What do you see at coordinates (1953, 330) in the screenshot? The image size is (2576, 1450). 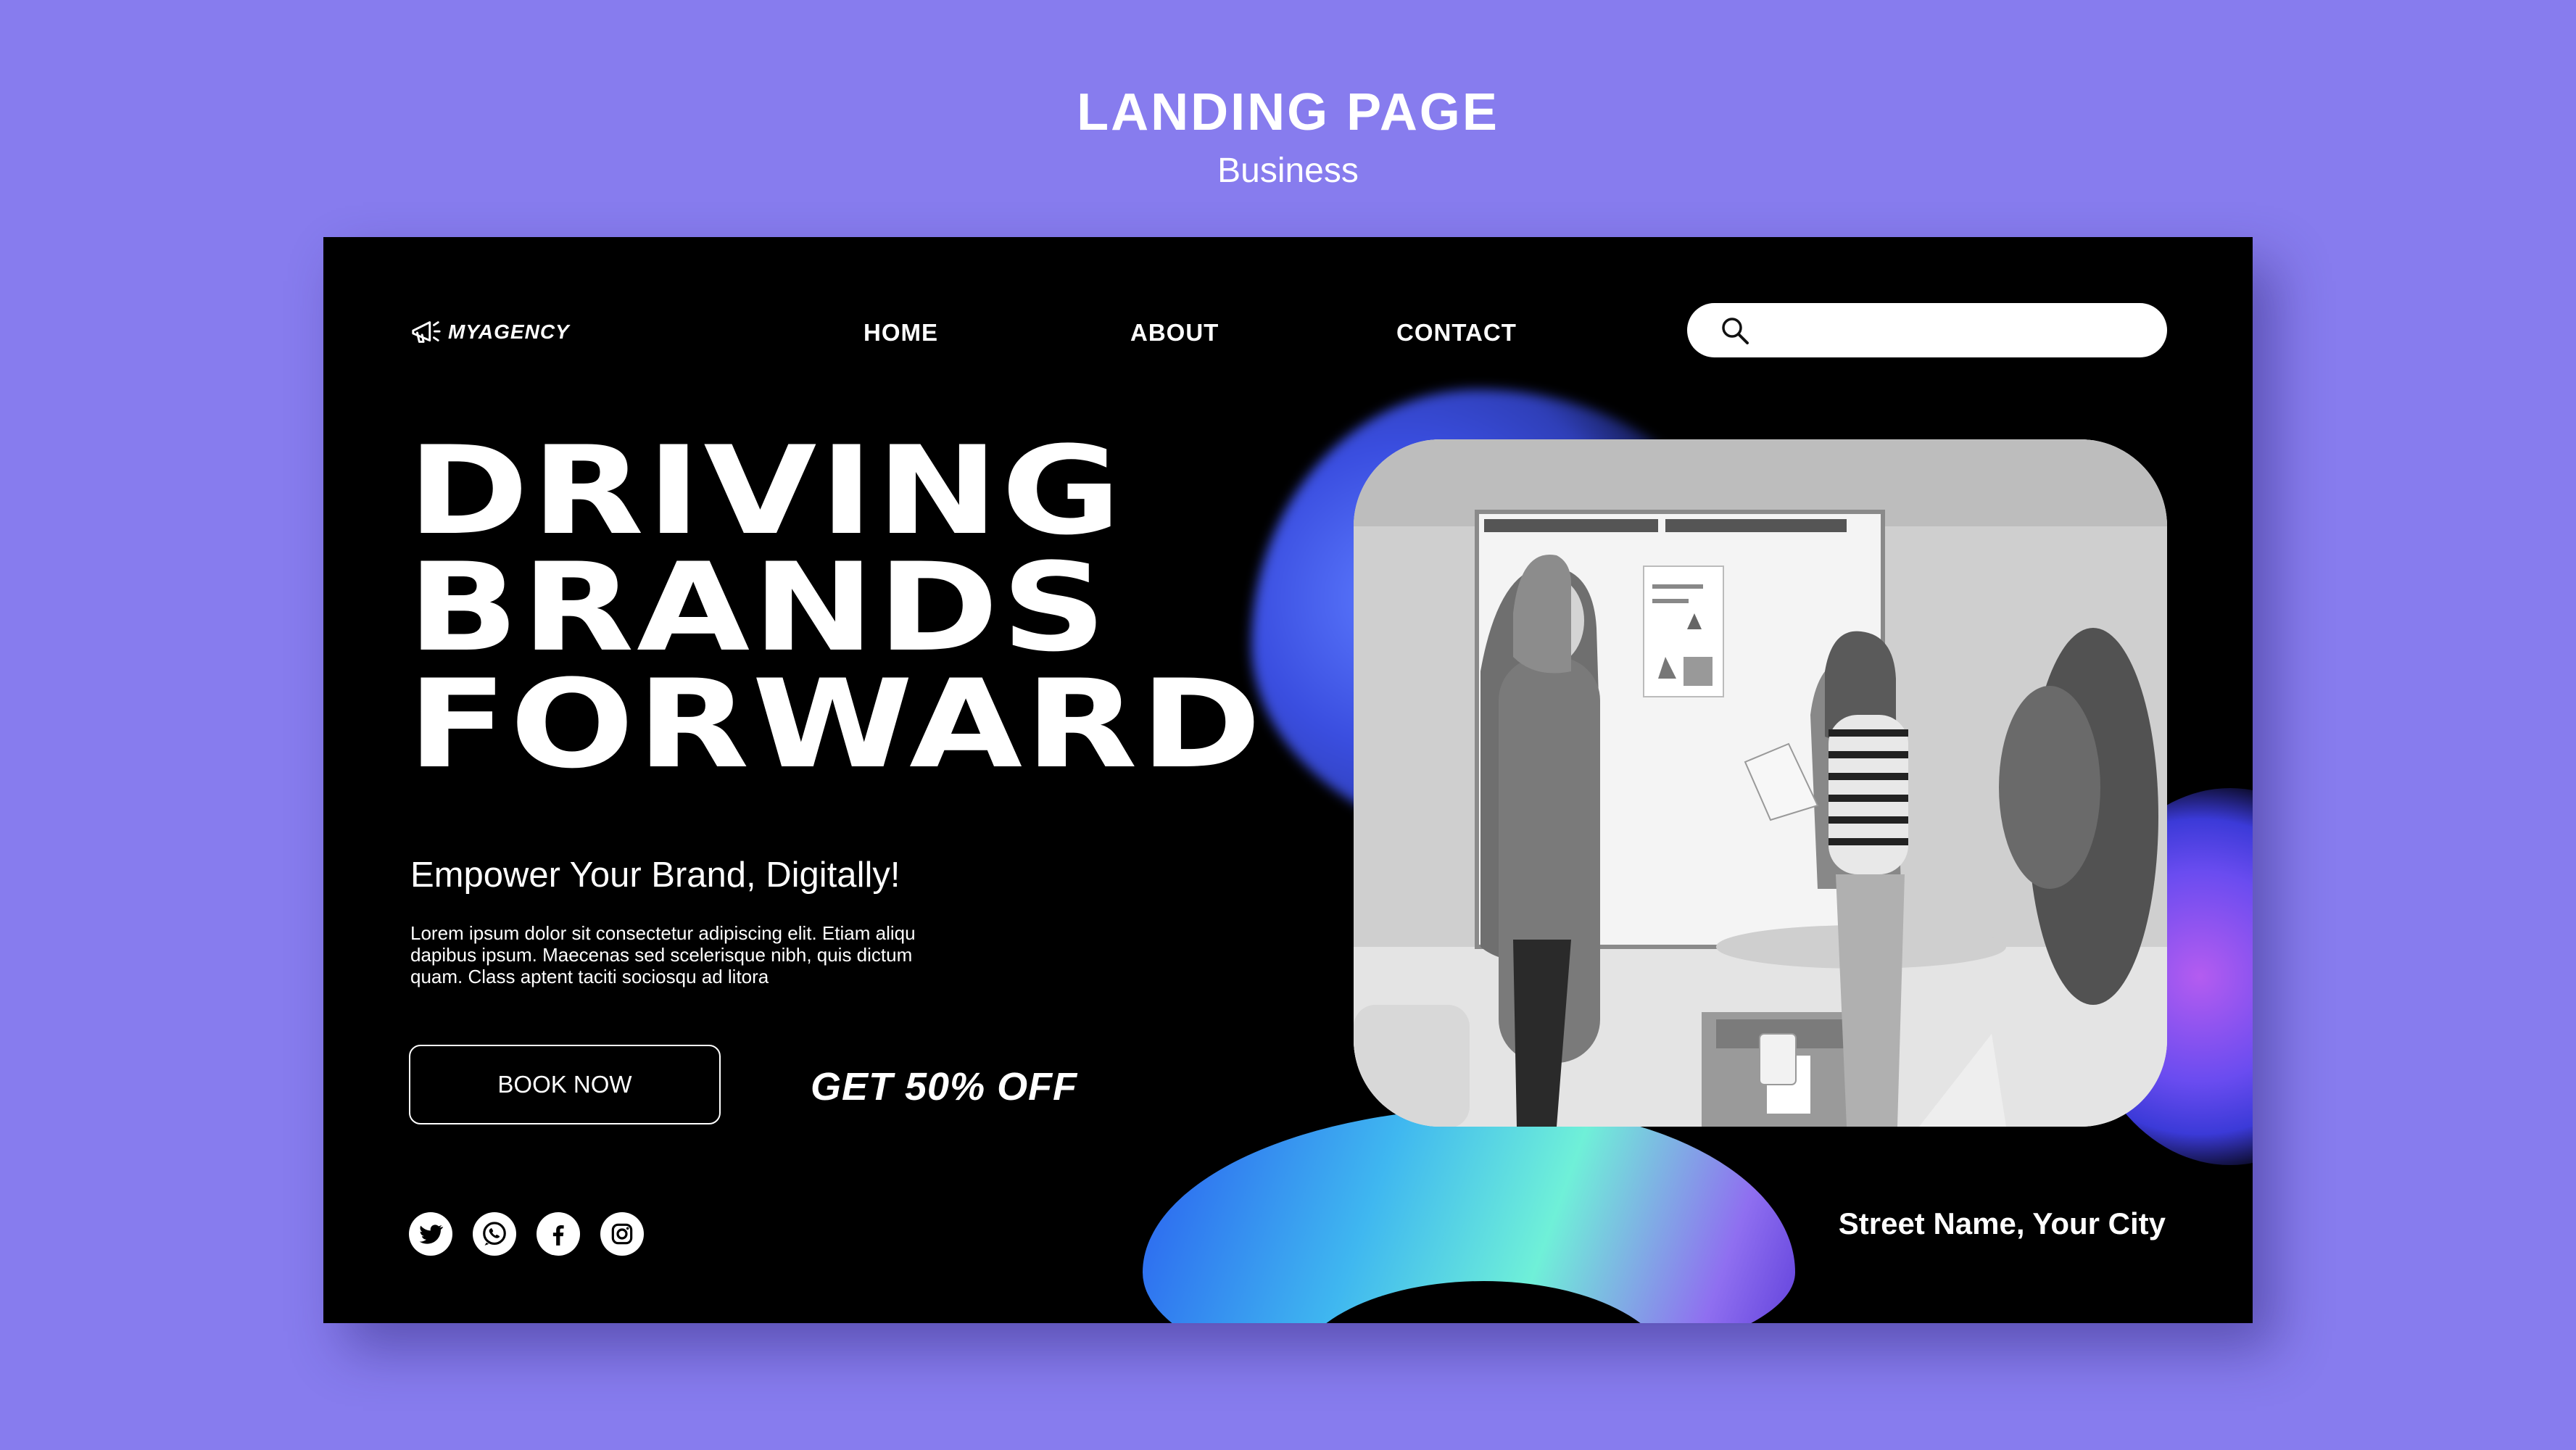 I see `search-input` at bounding box center [1953, 330].